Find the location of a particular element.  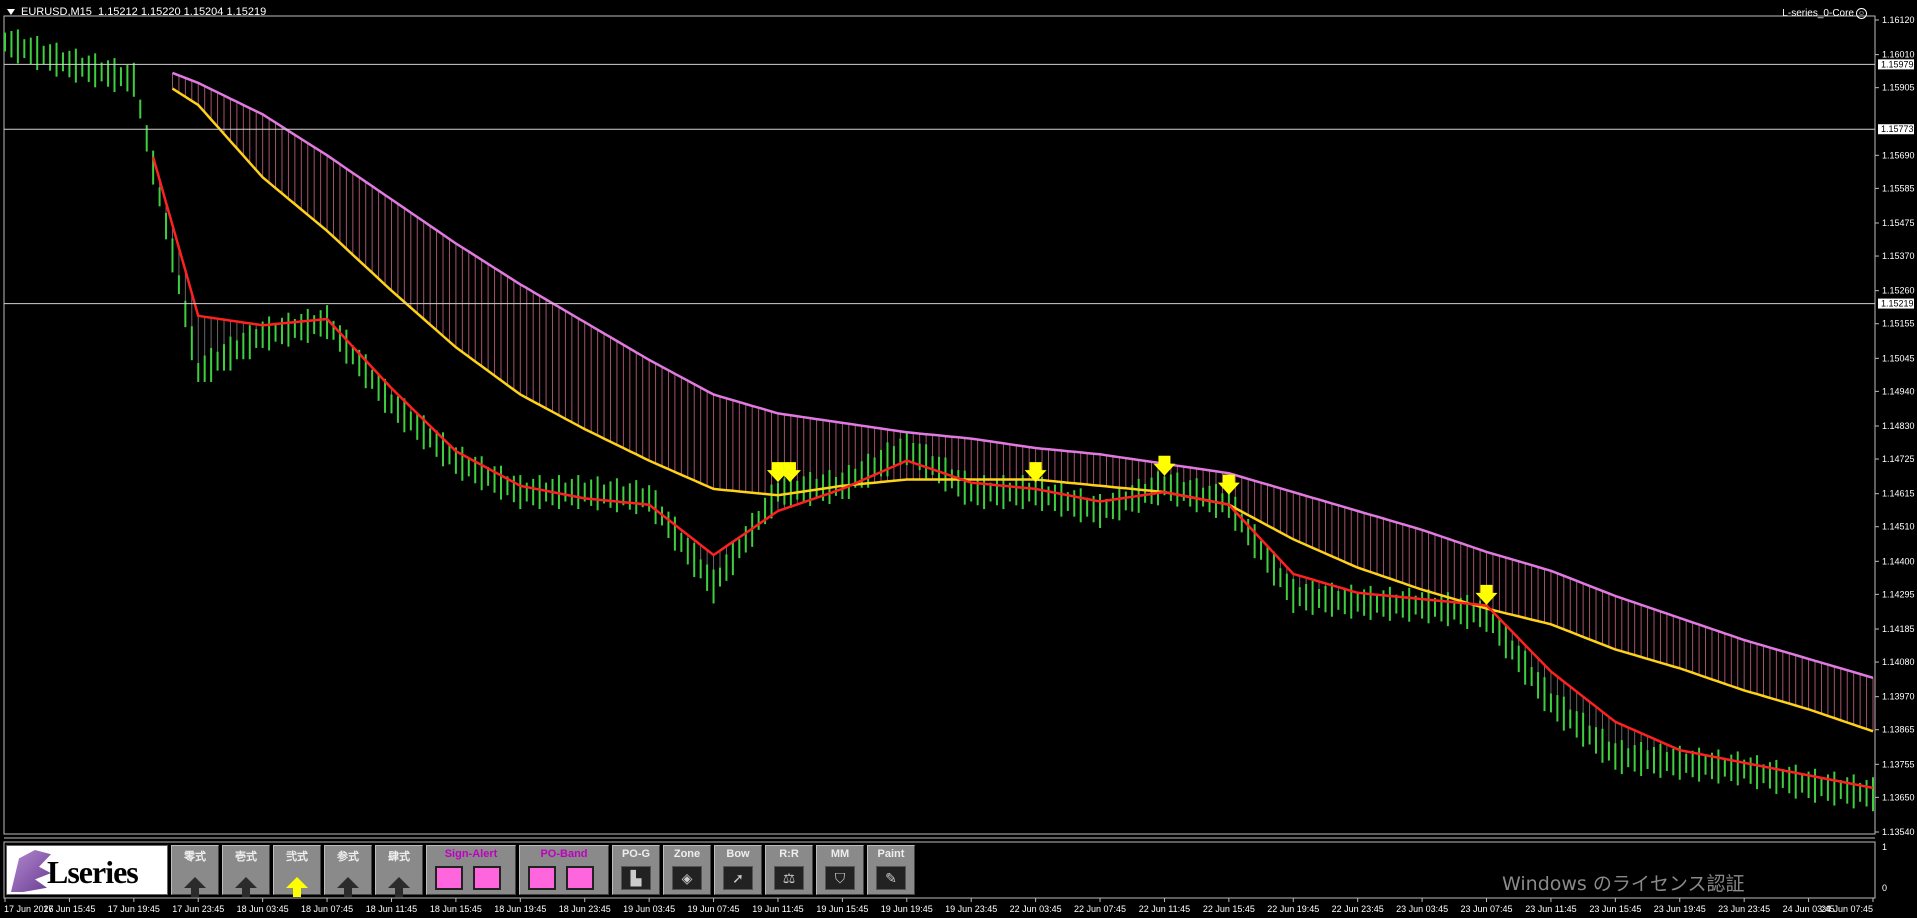

time-tick-label: 18 Jun 11:45 is located at coordinates (391, 909).